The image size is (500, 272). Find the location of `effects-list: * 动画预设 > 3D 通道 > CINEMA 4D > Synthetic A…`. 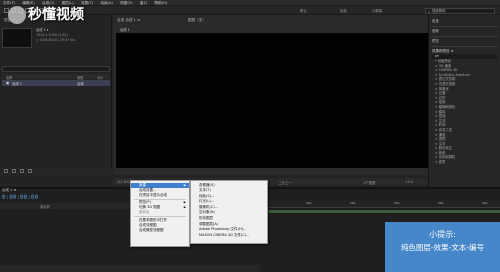

effects-list: * 动画预设 > 3D 通道 > CINEMA 4D > Synthetic A… is located at coordinates (464, 112).